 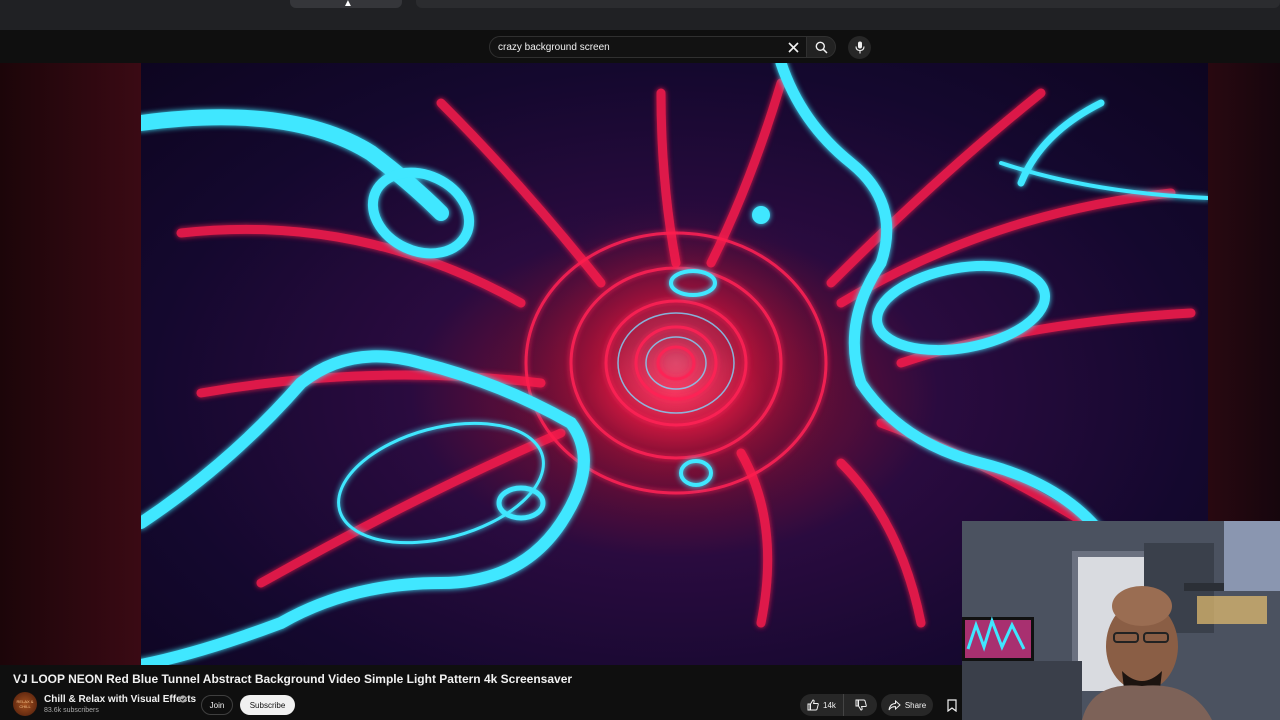 I want to click on save-button, so click(x=952, y=705).